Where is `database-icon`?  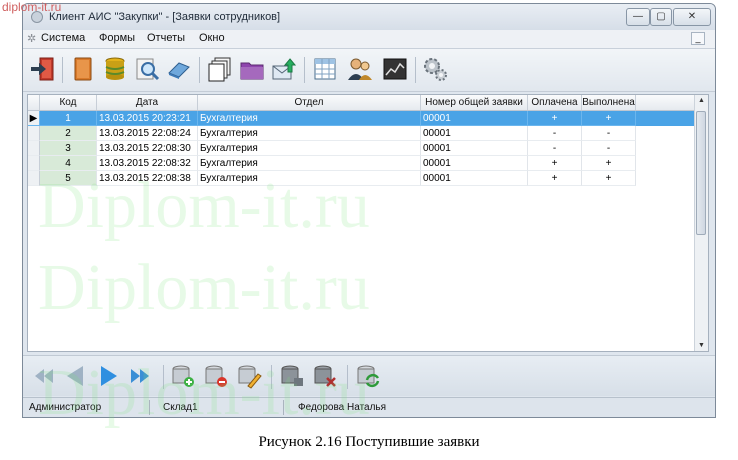
database-icon is located at coordinates (115, 69).